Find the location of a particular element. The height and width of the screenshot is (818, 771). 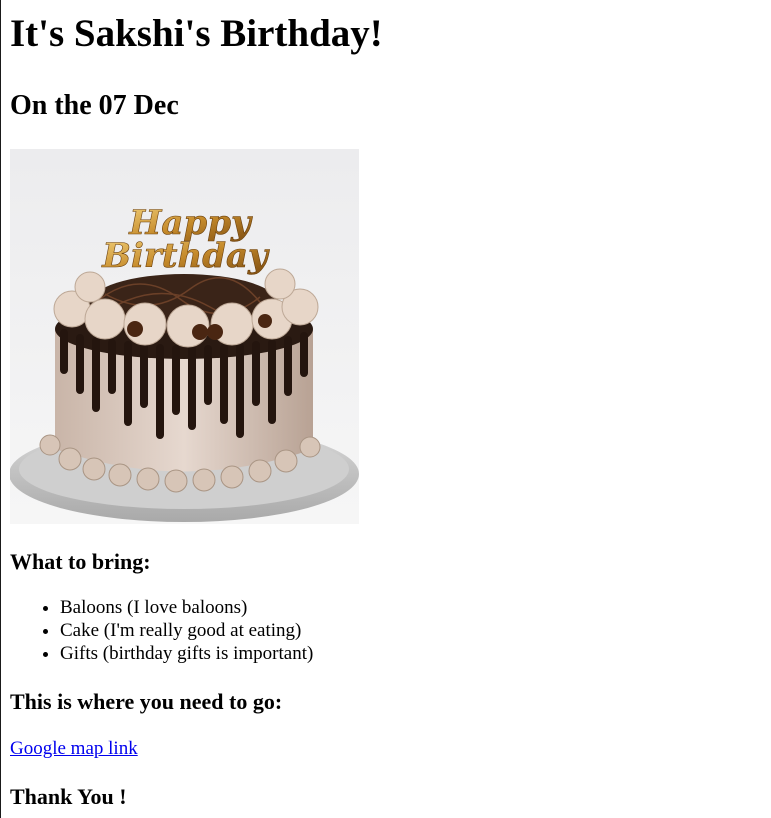

list-item: Cake (I'm really good at eating) is located at coordinates (410, 630).